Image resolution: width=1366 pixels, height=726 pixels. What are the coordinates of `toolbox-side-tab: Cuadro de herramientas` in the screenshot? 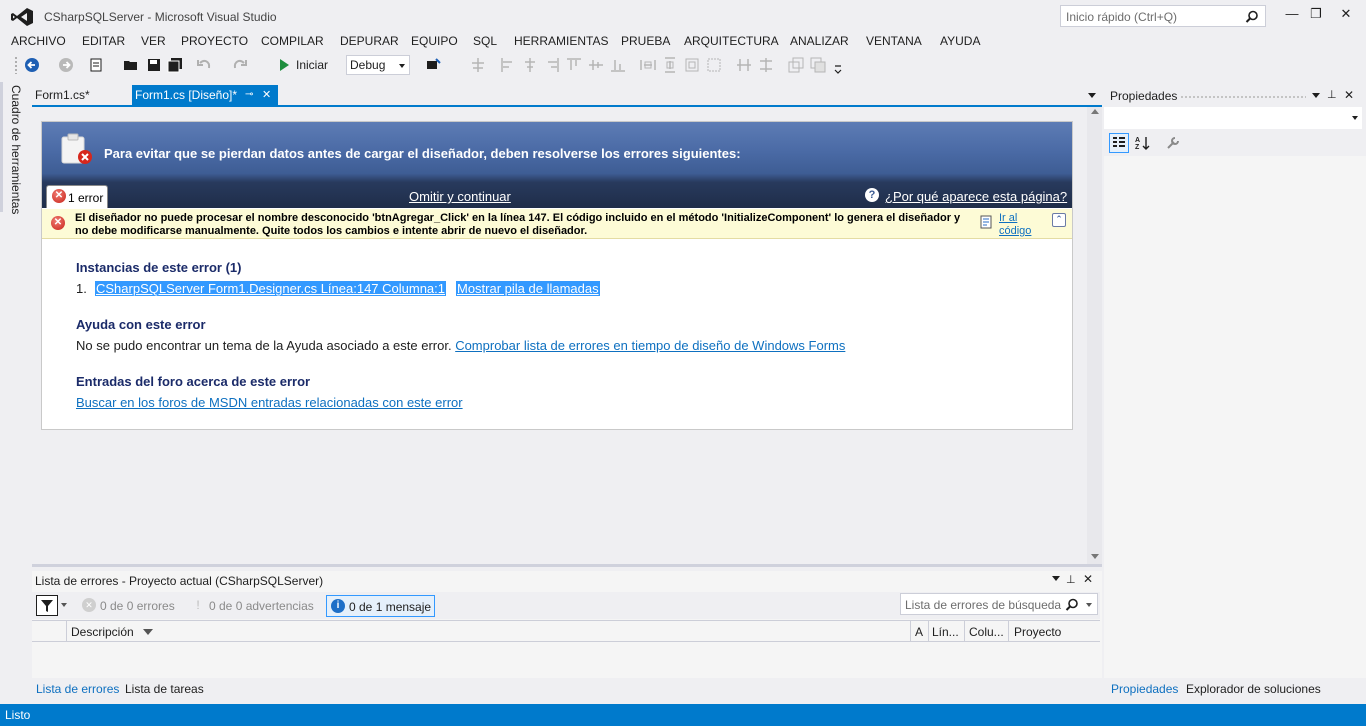 It's located at (16, 392).